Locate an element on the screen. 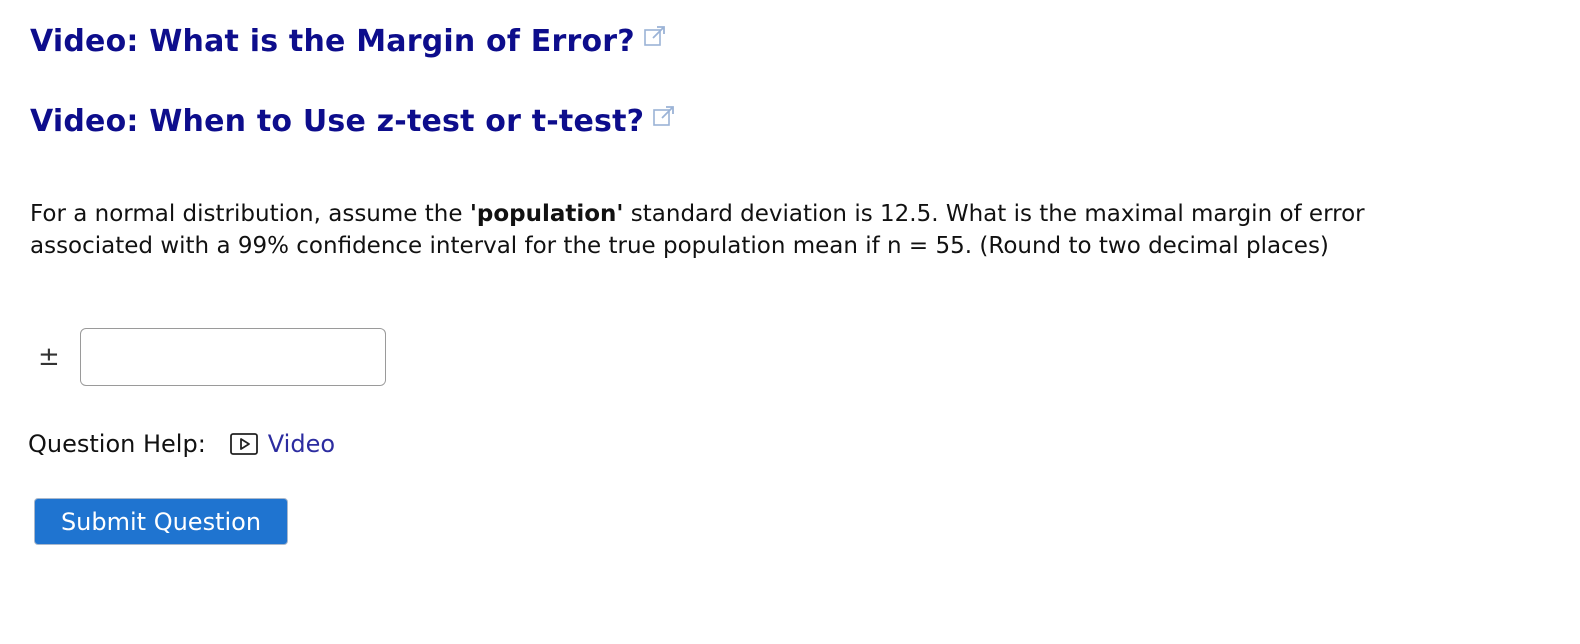 The image size is (1580, 644). question-text-part1: For a normal distribution, assume the is located at coordinates (250, 214).